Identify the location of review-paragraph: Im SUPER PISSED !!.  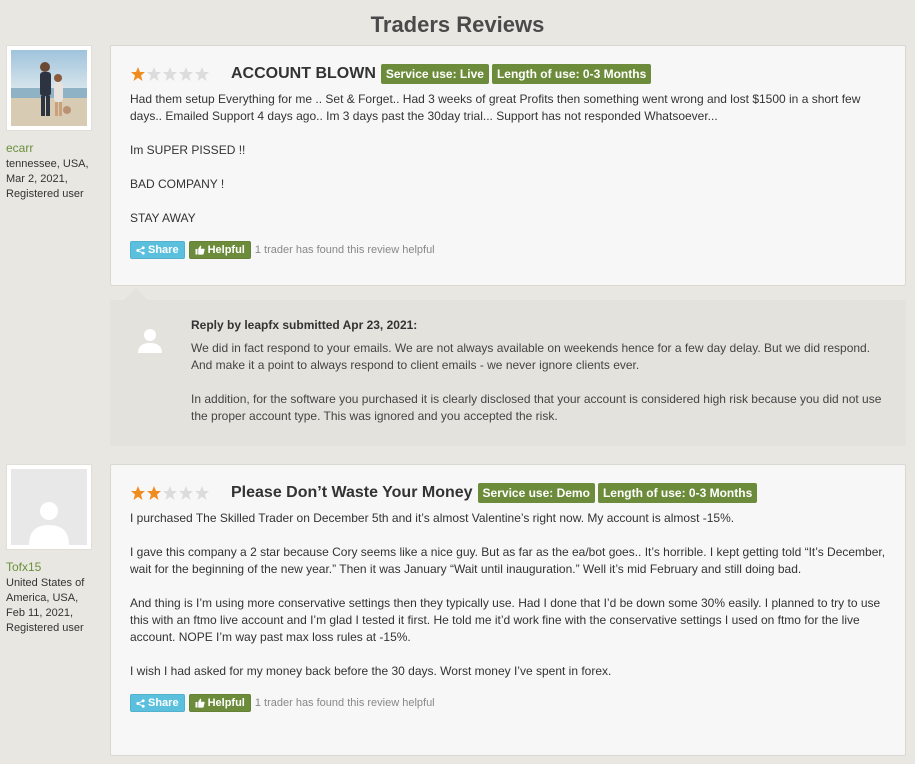
(188, 150).